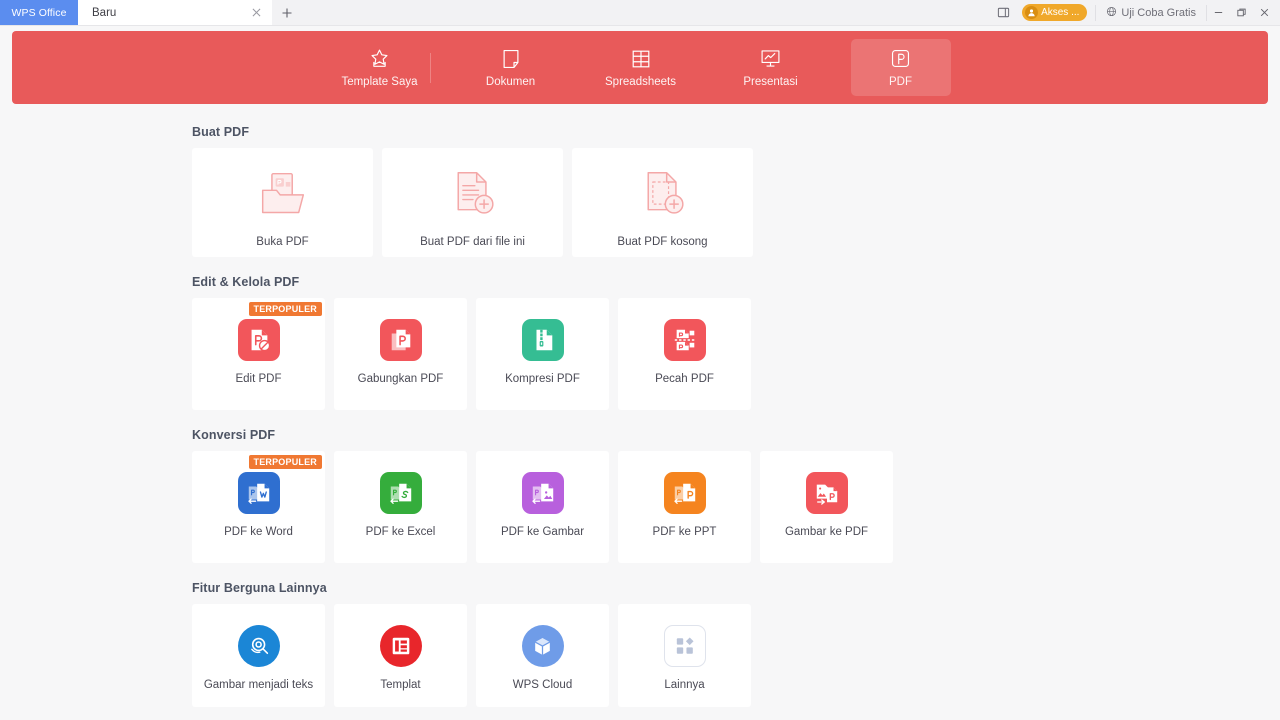  Describe the element at coordinates (770, 59) in the screenshot. I see `presentation-icon` at that location.